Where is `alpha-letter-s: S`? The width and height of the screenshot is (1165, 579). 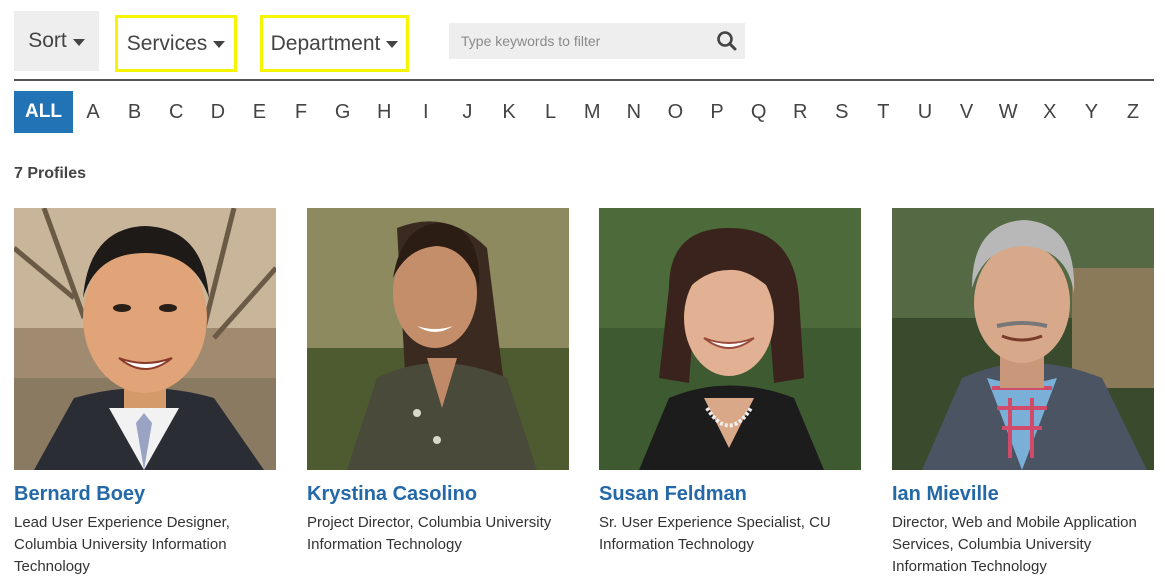
alpha-letter-s: S is located at coordinates (842, 112).